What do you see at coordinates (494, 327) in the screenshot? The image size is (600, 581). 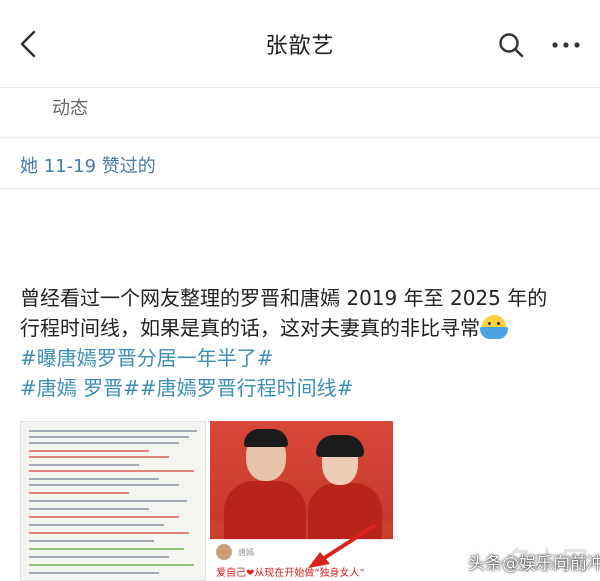 I see `swimming-emoji-icon` at bounding box center [494, 327].